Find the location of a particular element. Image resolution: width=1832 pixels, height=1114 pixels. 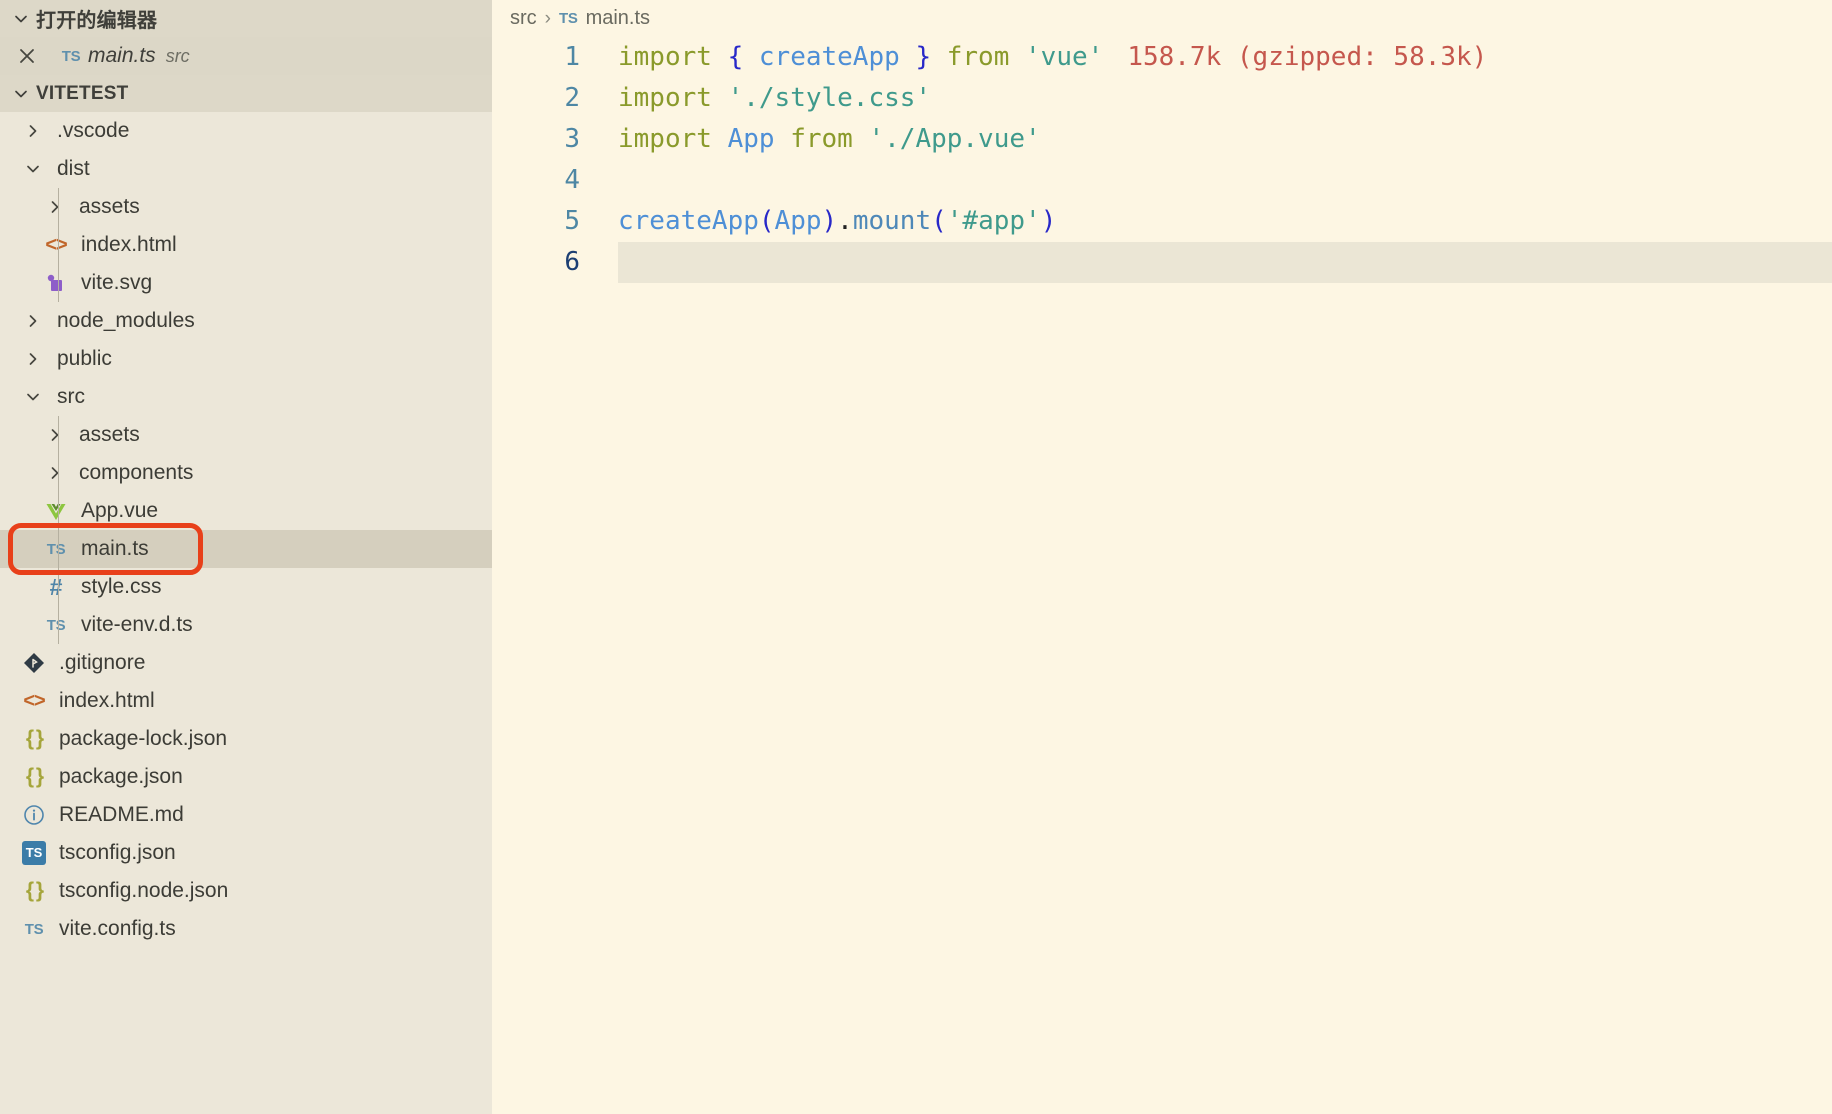

tree-item-vite-env-d-ts: TS vite-env.d.ts is located at coordinates (246, 625).